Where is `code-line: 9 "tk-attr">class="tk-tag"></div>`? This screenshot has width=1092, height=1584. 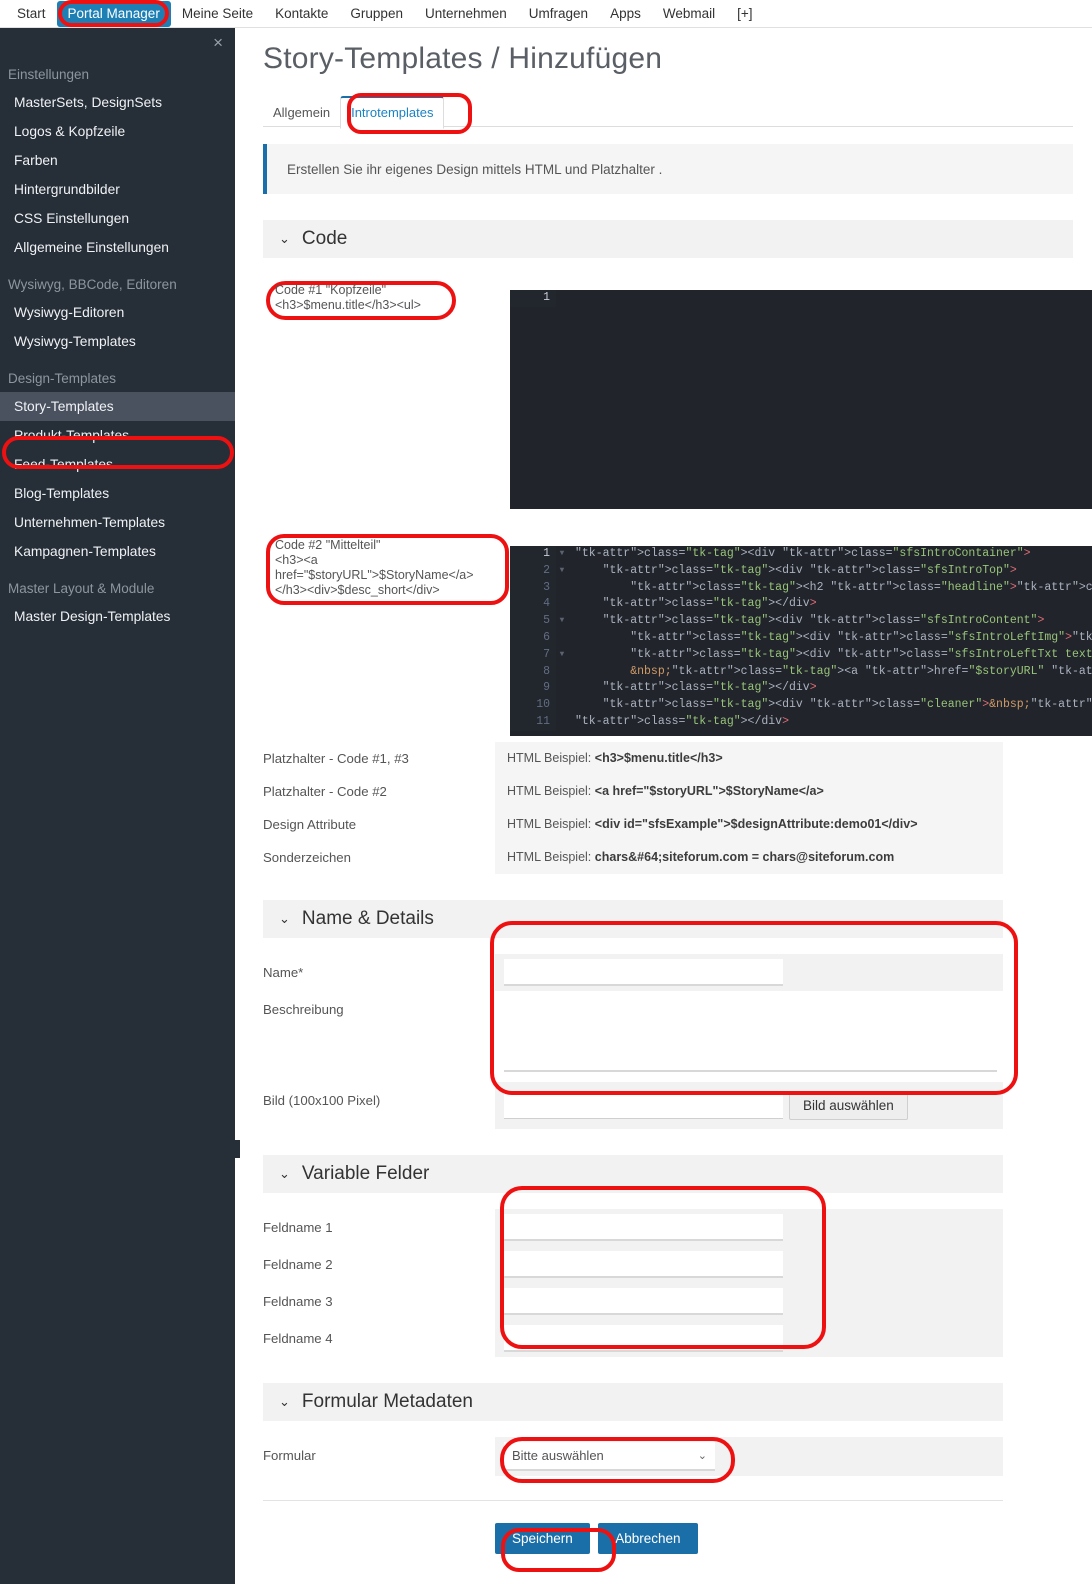
code-line: 9 "tk-attr">class="tk-tag"></div> is located at coordinates (801, 689).